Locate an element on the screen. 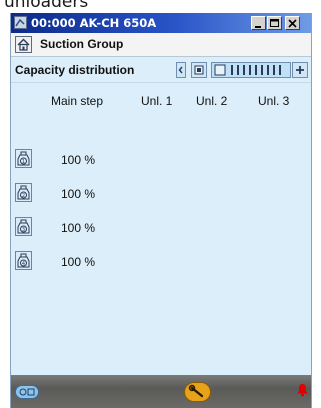 This screenshot has height=408, width=321. step-number: 2 is located at coordinates (23, 196).